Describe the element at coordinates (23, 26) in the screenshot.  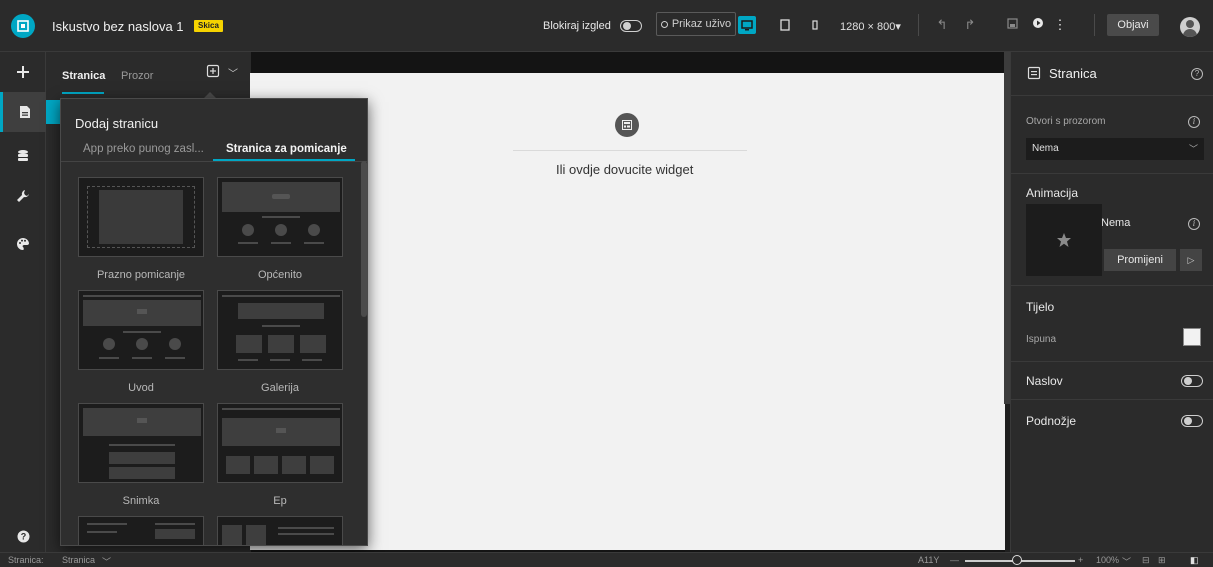
I see `experience-builder-logo-icon` at that location.